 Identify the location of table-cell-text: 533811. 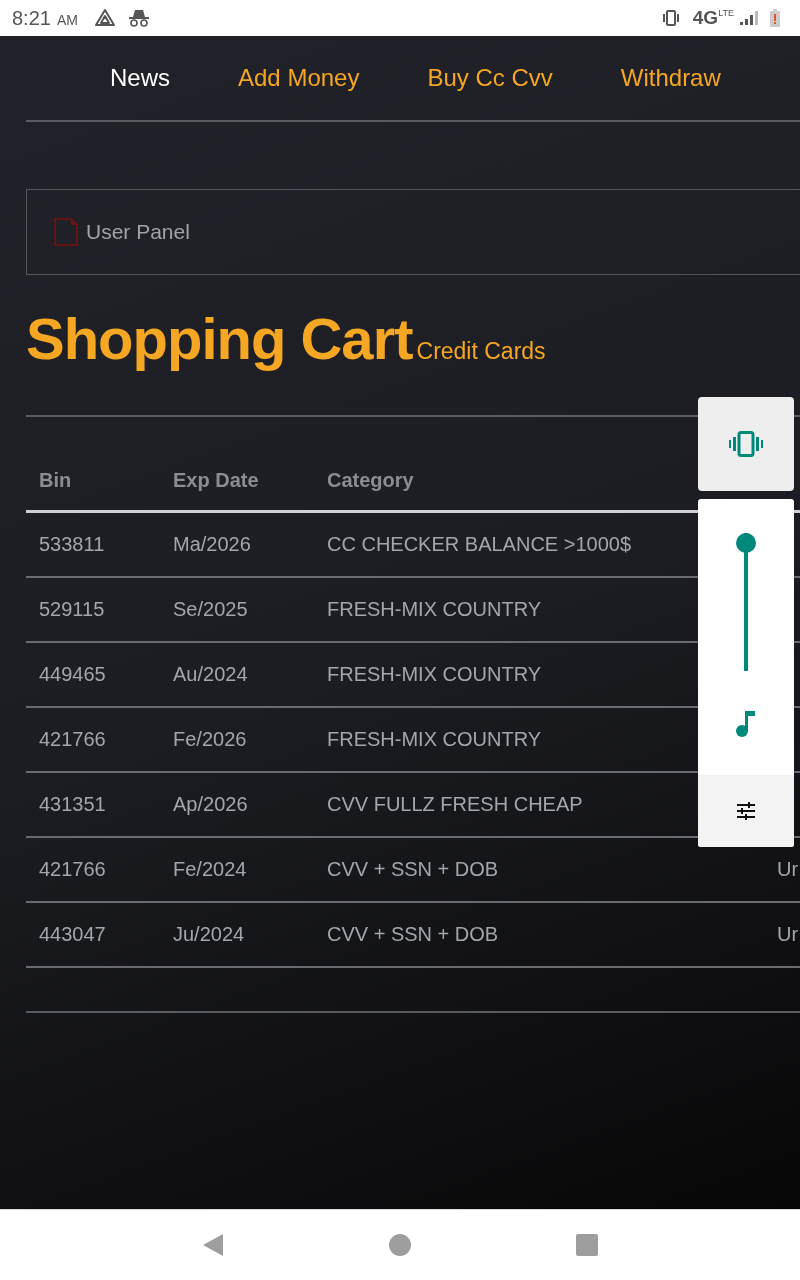
(72, 544).